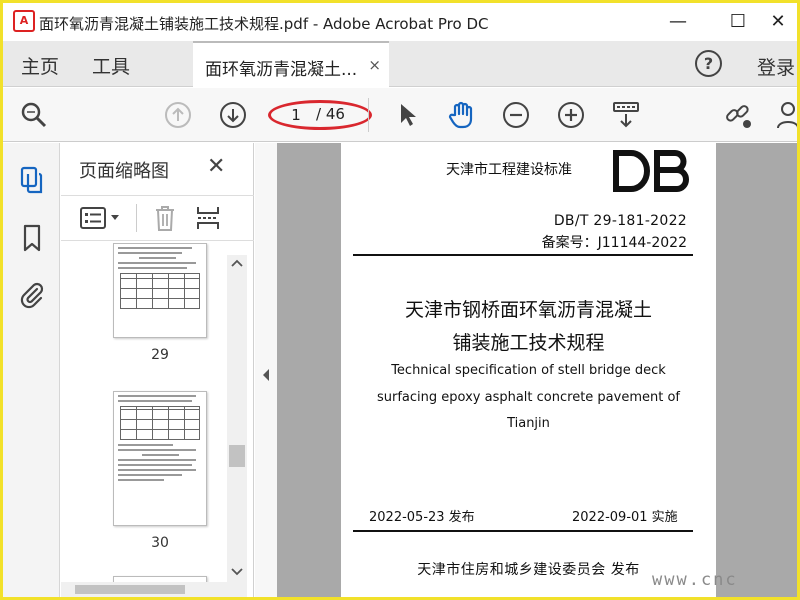  What do you see at coordinates (124, 171) in the screenshot?
I see `thumbnail-panel-title: 页面缩略图` at bounding box center [124, 171].